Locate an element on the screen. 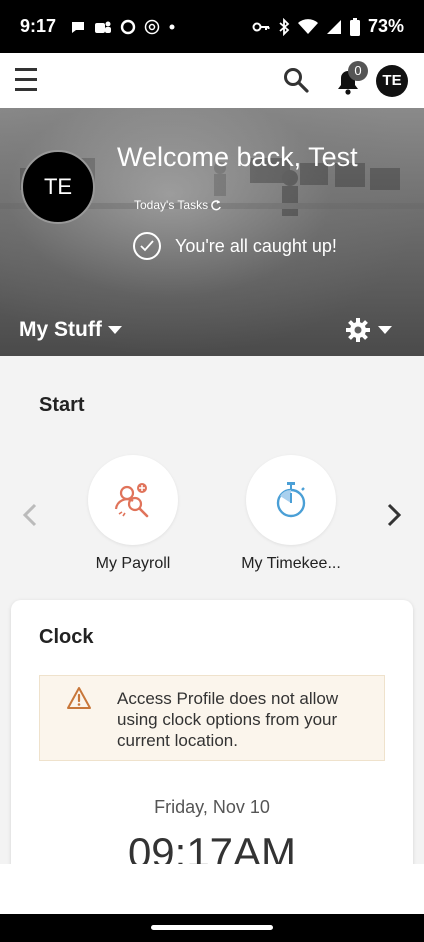 The height and width of the screenshot is (942, 424). caught-up-status: You're all caught up! is located at coordinates (235, 246).